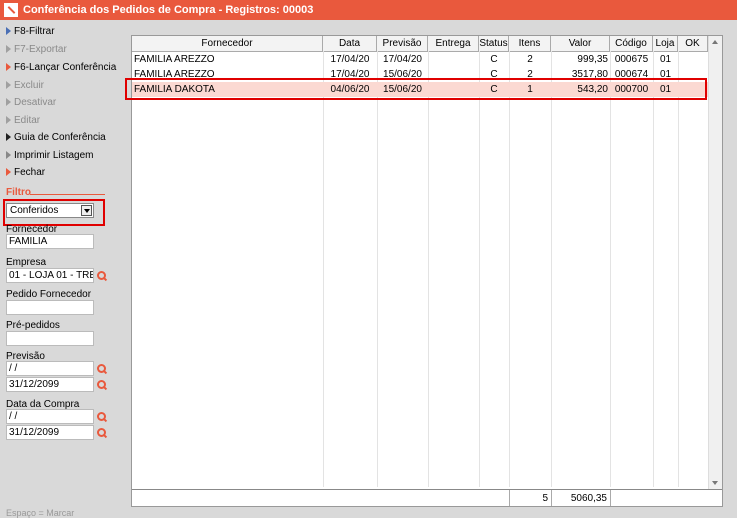 This screenshot has width=737, height=518. What do you see at coordinates (30, 32) in the screenshot?
I see `menu-item-filtrar: F8-Filtrar` at bounding box center [30, 32].